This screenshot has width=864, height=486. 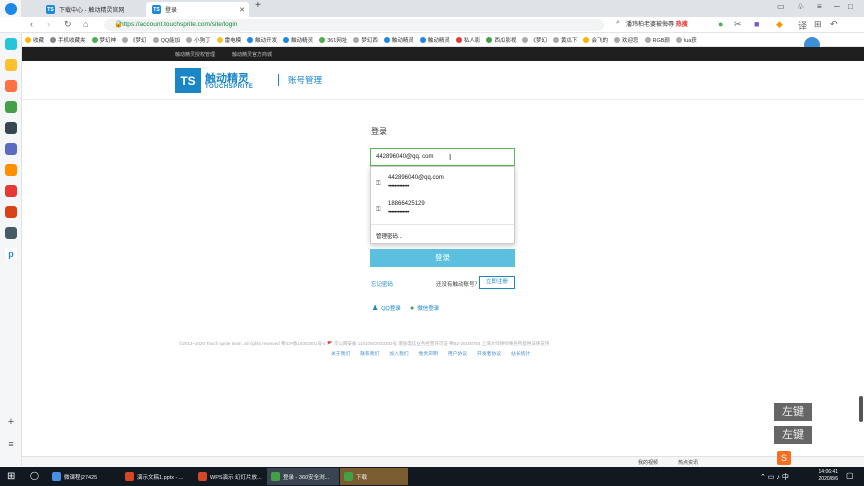 What do you see at coordinates (68, 40) in the screenshot?
I see `bookmark-item: 手机收藏夹` at bounding box center [68, 40].